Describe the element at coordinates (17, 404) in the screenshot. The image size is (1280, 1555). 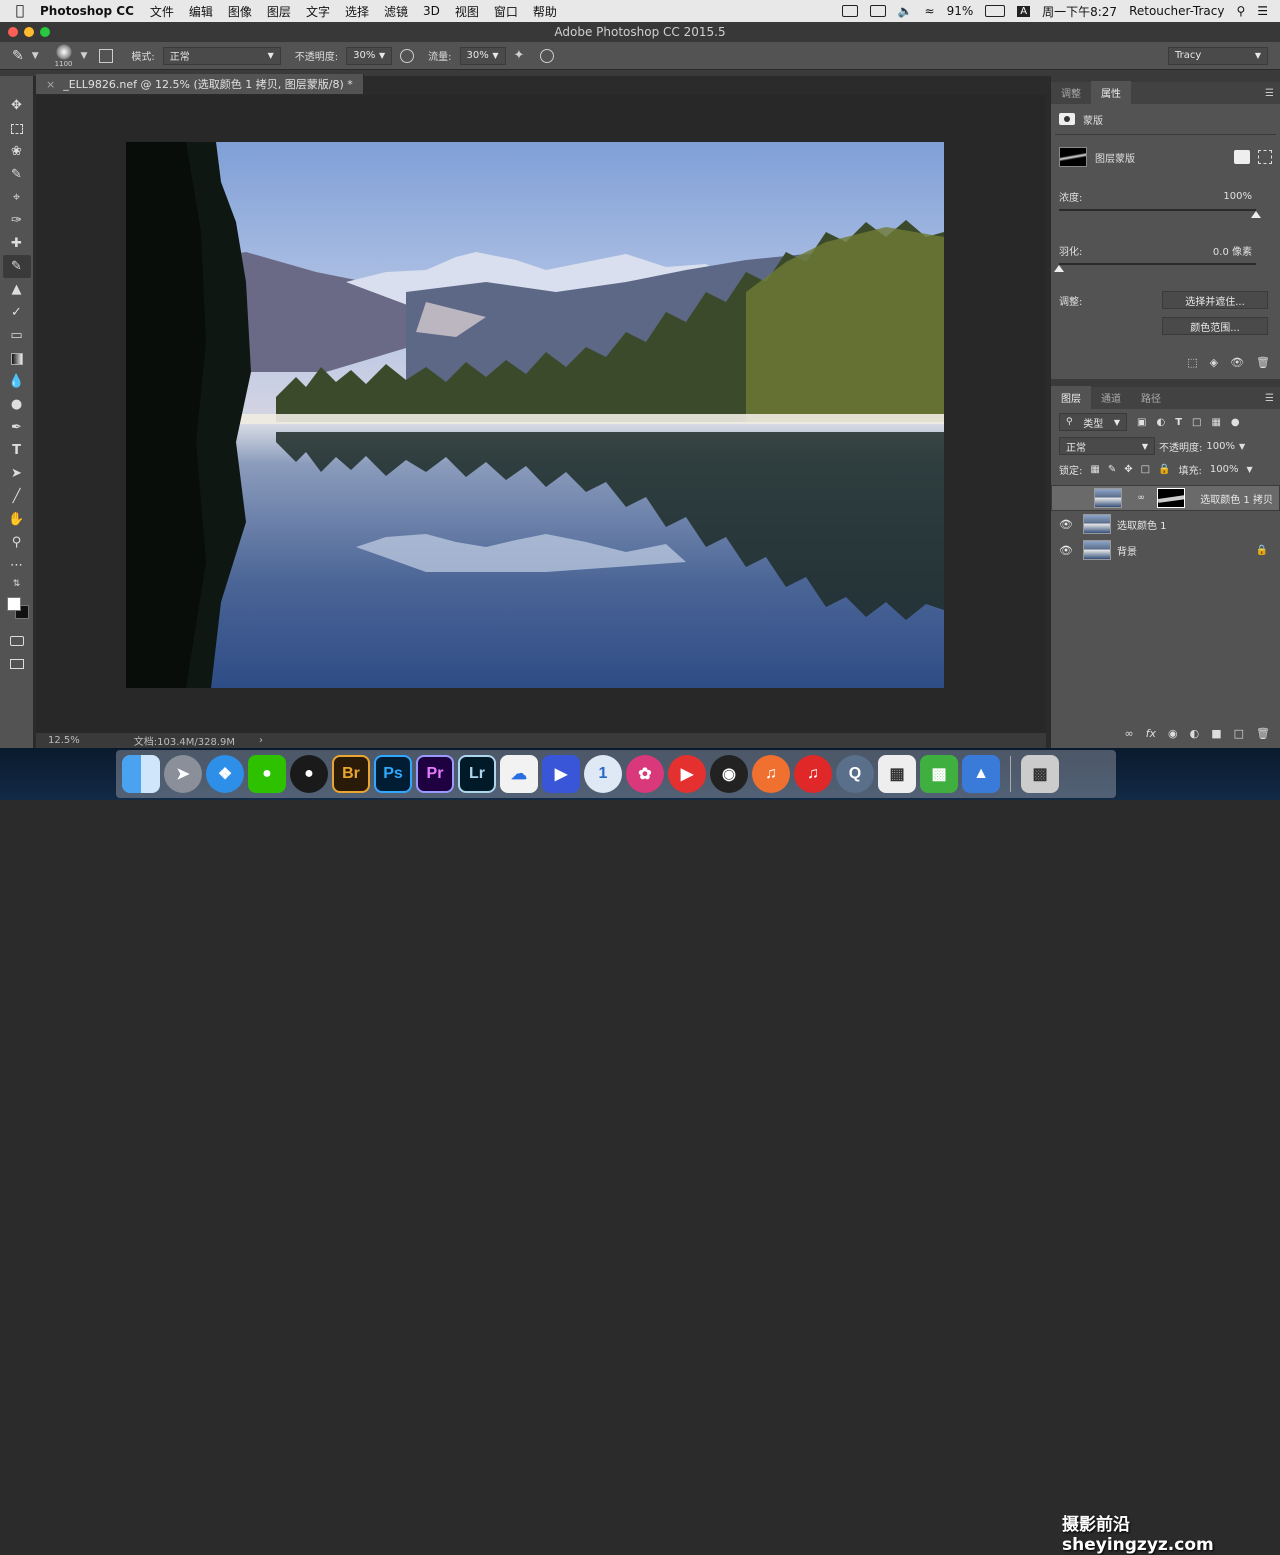
I see `dodge-tool-icon: ●` at that location.